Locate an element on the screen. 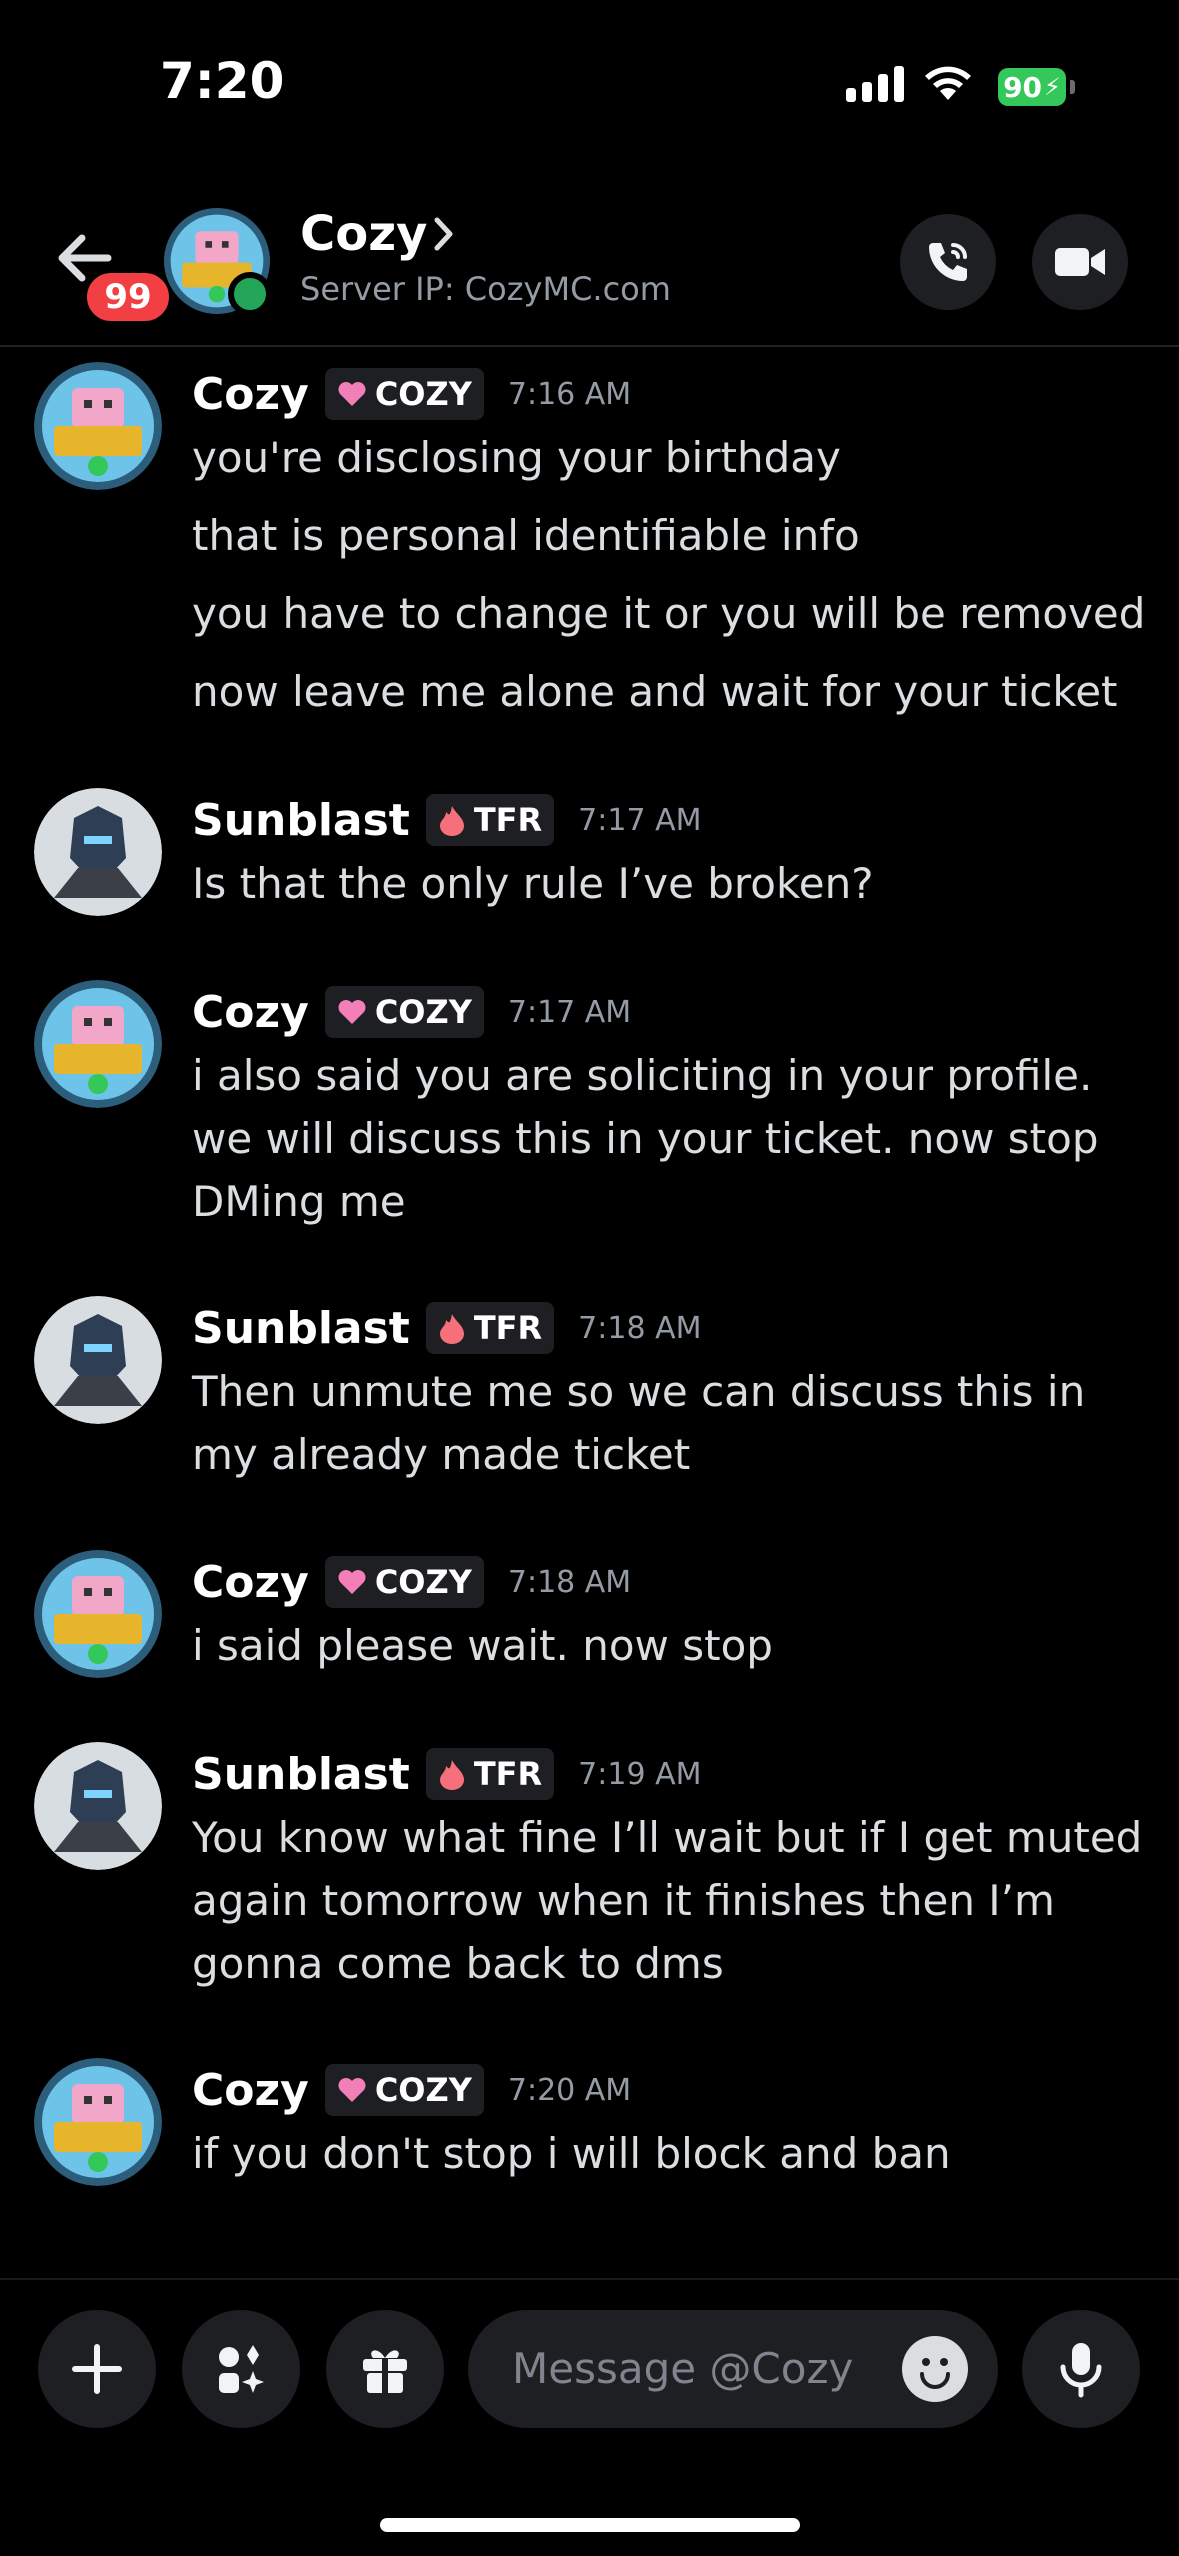  phone-icon is located at coordinates (948, 262).